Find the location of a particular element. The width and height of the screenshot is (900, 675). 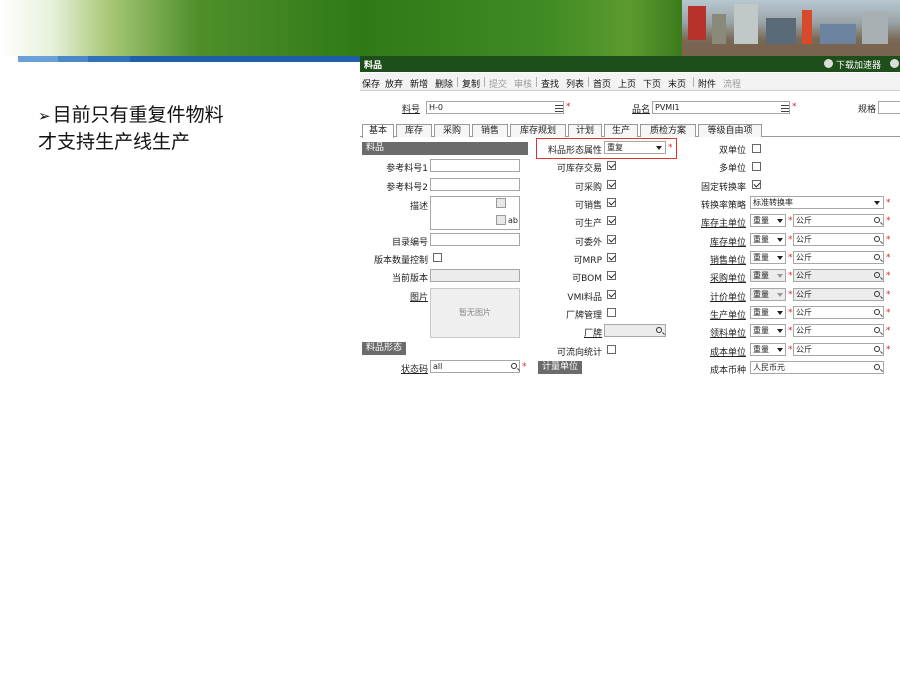

new-button: 新增 is located at coordinates (419, 83).